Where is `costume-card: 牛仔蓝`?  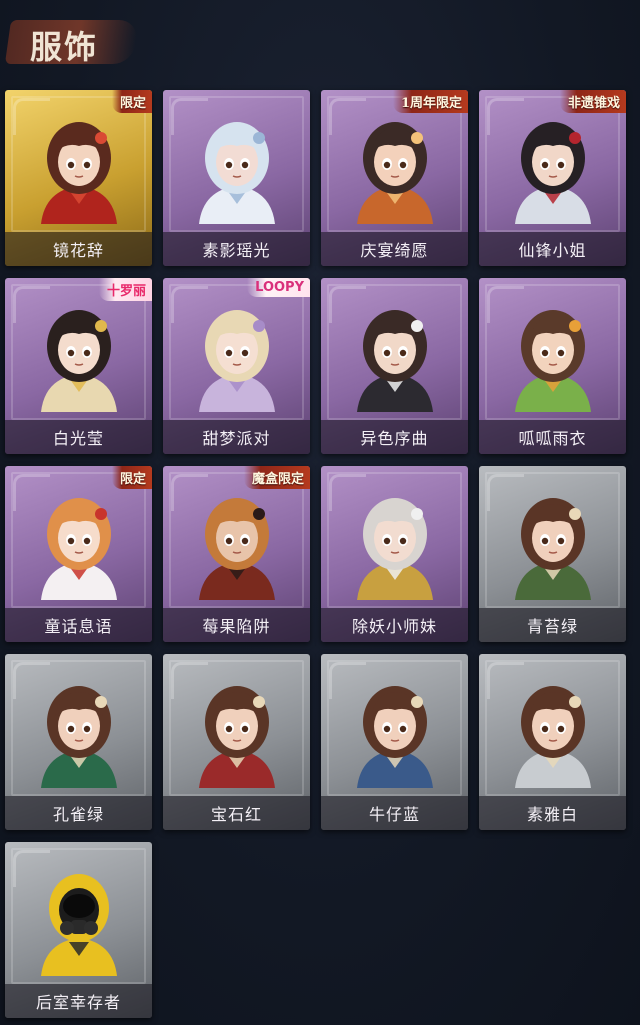 costume-card: 牛仔蓝 is located at coordinates (394, 742).